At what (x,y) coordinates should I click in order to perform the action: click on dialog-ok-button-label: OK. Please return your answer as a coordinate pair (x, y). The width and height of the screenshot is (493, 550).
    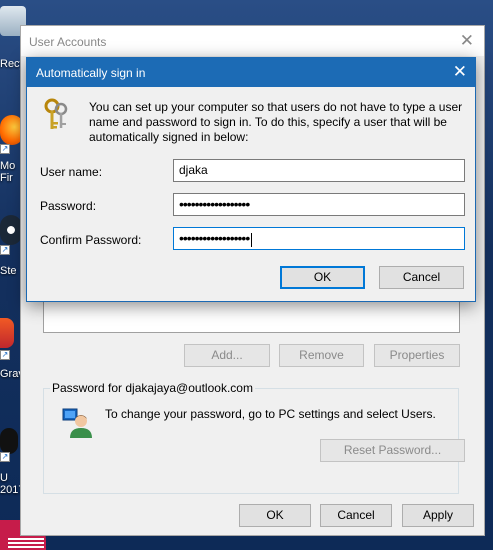
    Looking at the image, I should click on (322, 277).